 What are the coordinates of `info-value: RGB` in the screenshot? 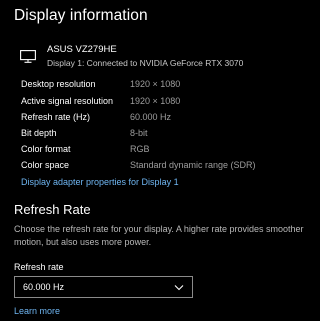 It's located at (140, 149).